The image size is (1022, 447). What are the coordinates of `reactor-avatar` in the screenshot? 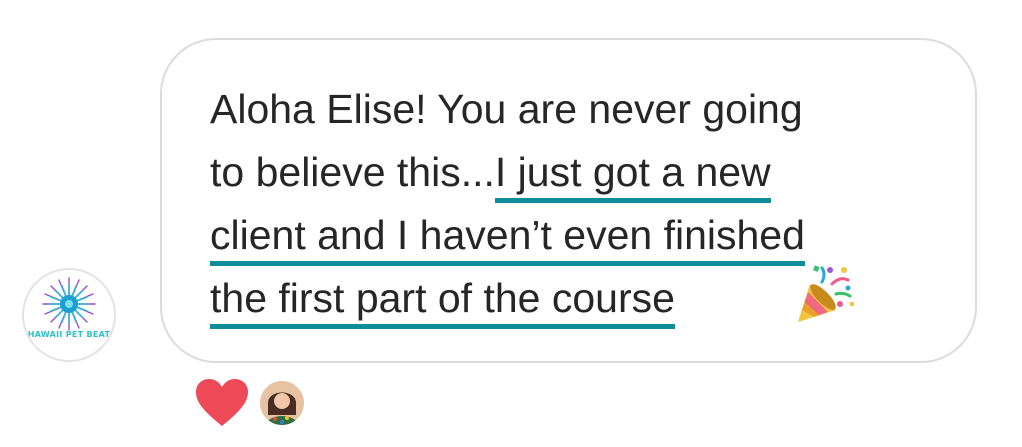 It's located at (282, 403).